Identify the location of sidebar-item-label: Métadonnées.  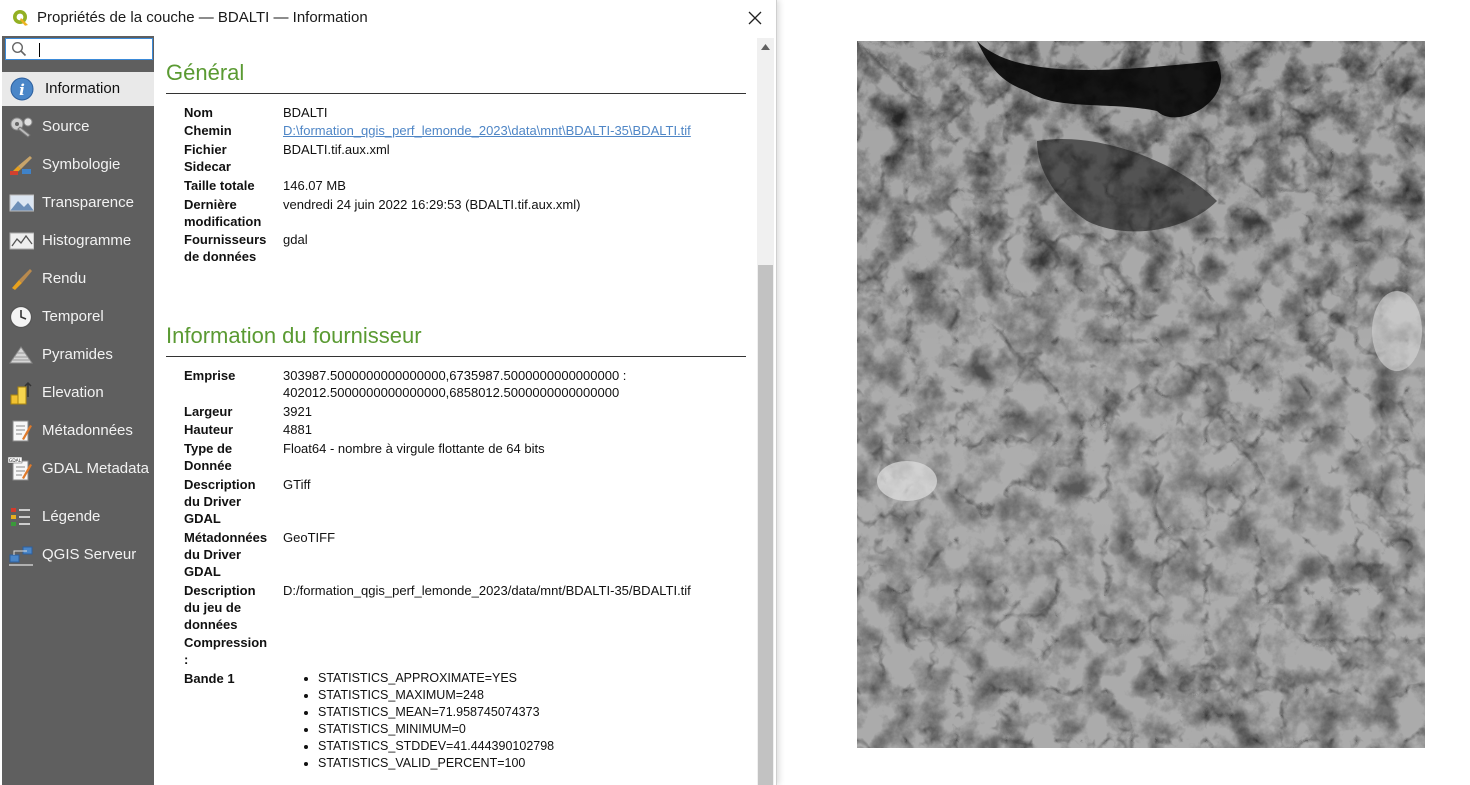
(87, 430).